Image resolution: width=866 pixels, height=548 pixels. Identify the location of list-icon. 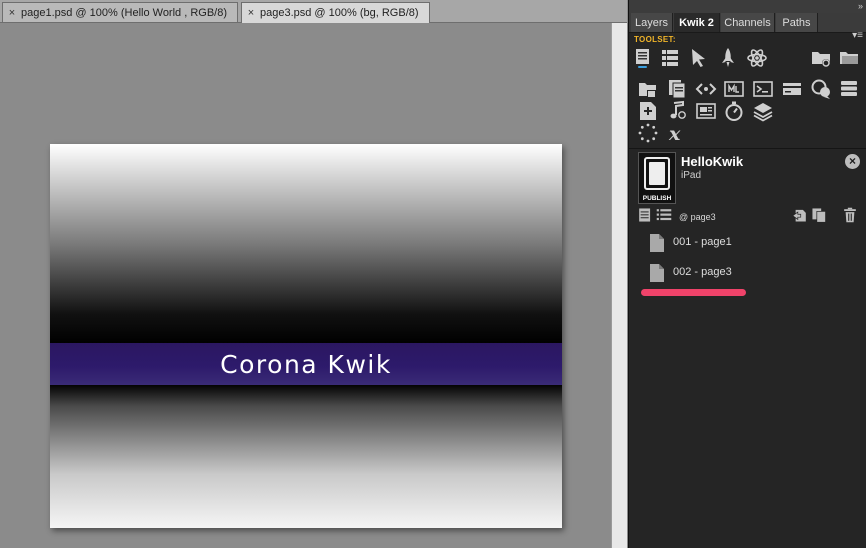
(670, 58).